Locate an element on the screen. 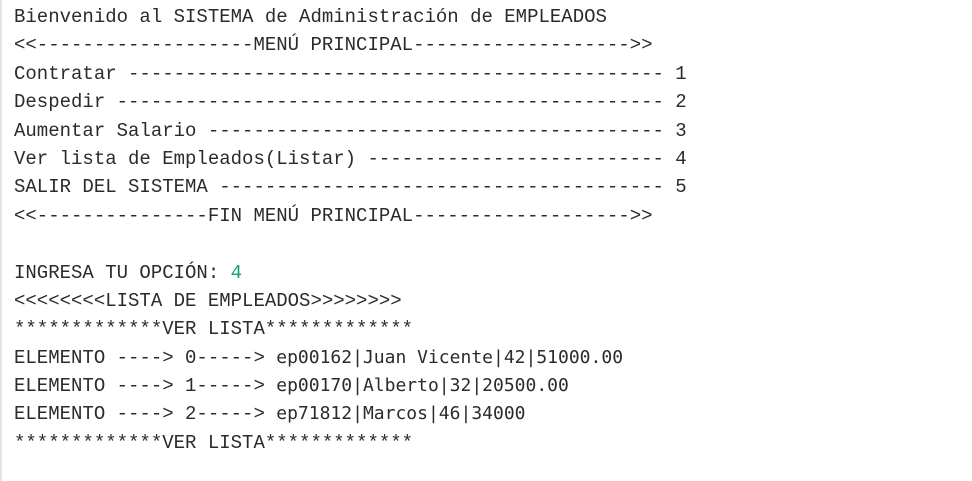 This screenshot has width=972, height=481. employee-row-prefix: ELEMENTO ----> 0-----> is located at coordinates (145, 357).